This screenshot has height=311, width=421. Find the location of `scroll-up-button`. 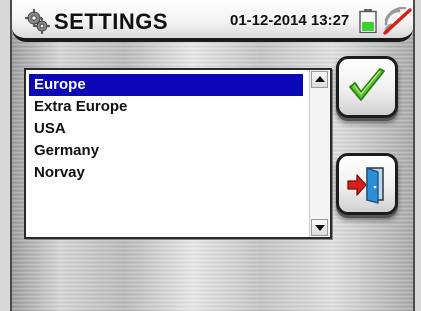

scroll-up-button is located at coordinates (319, 79).